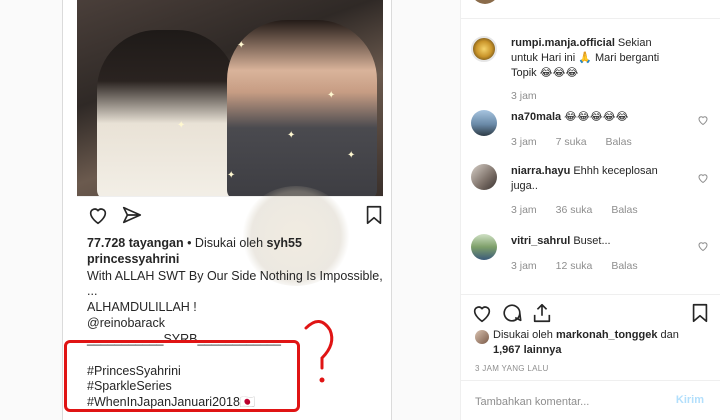 This screenshot has height=420, width=720. Describe the element at coordinates (142, 307) in the screenshot. I see `caption-line: ALHAMDULILLAH !` at that location.